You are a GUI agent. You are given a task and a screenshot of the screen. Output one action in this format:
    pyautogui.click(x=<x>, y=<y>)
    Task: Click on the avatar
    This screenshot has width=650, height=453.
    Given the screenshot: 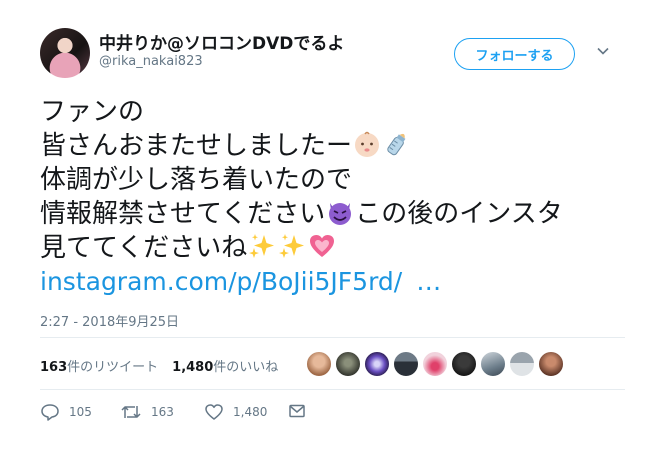 What is the action you would take?
    pyautogui.click(x=65, y=53)
    